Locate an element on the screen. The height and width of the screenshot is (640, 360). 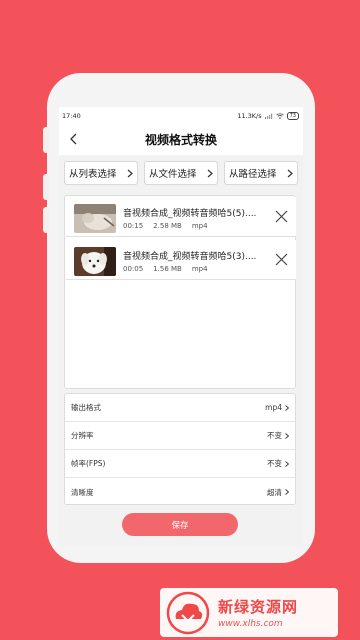
setting-resolution: 分辨率 不变 is located at coordinates (180, 436).